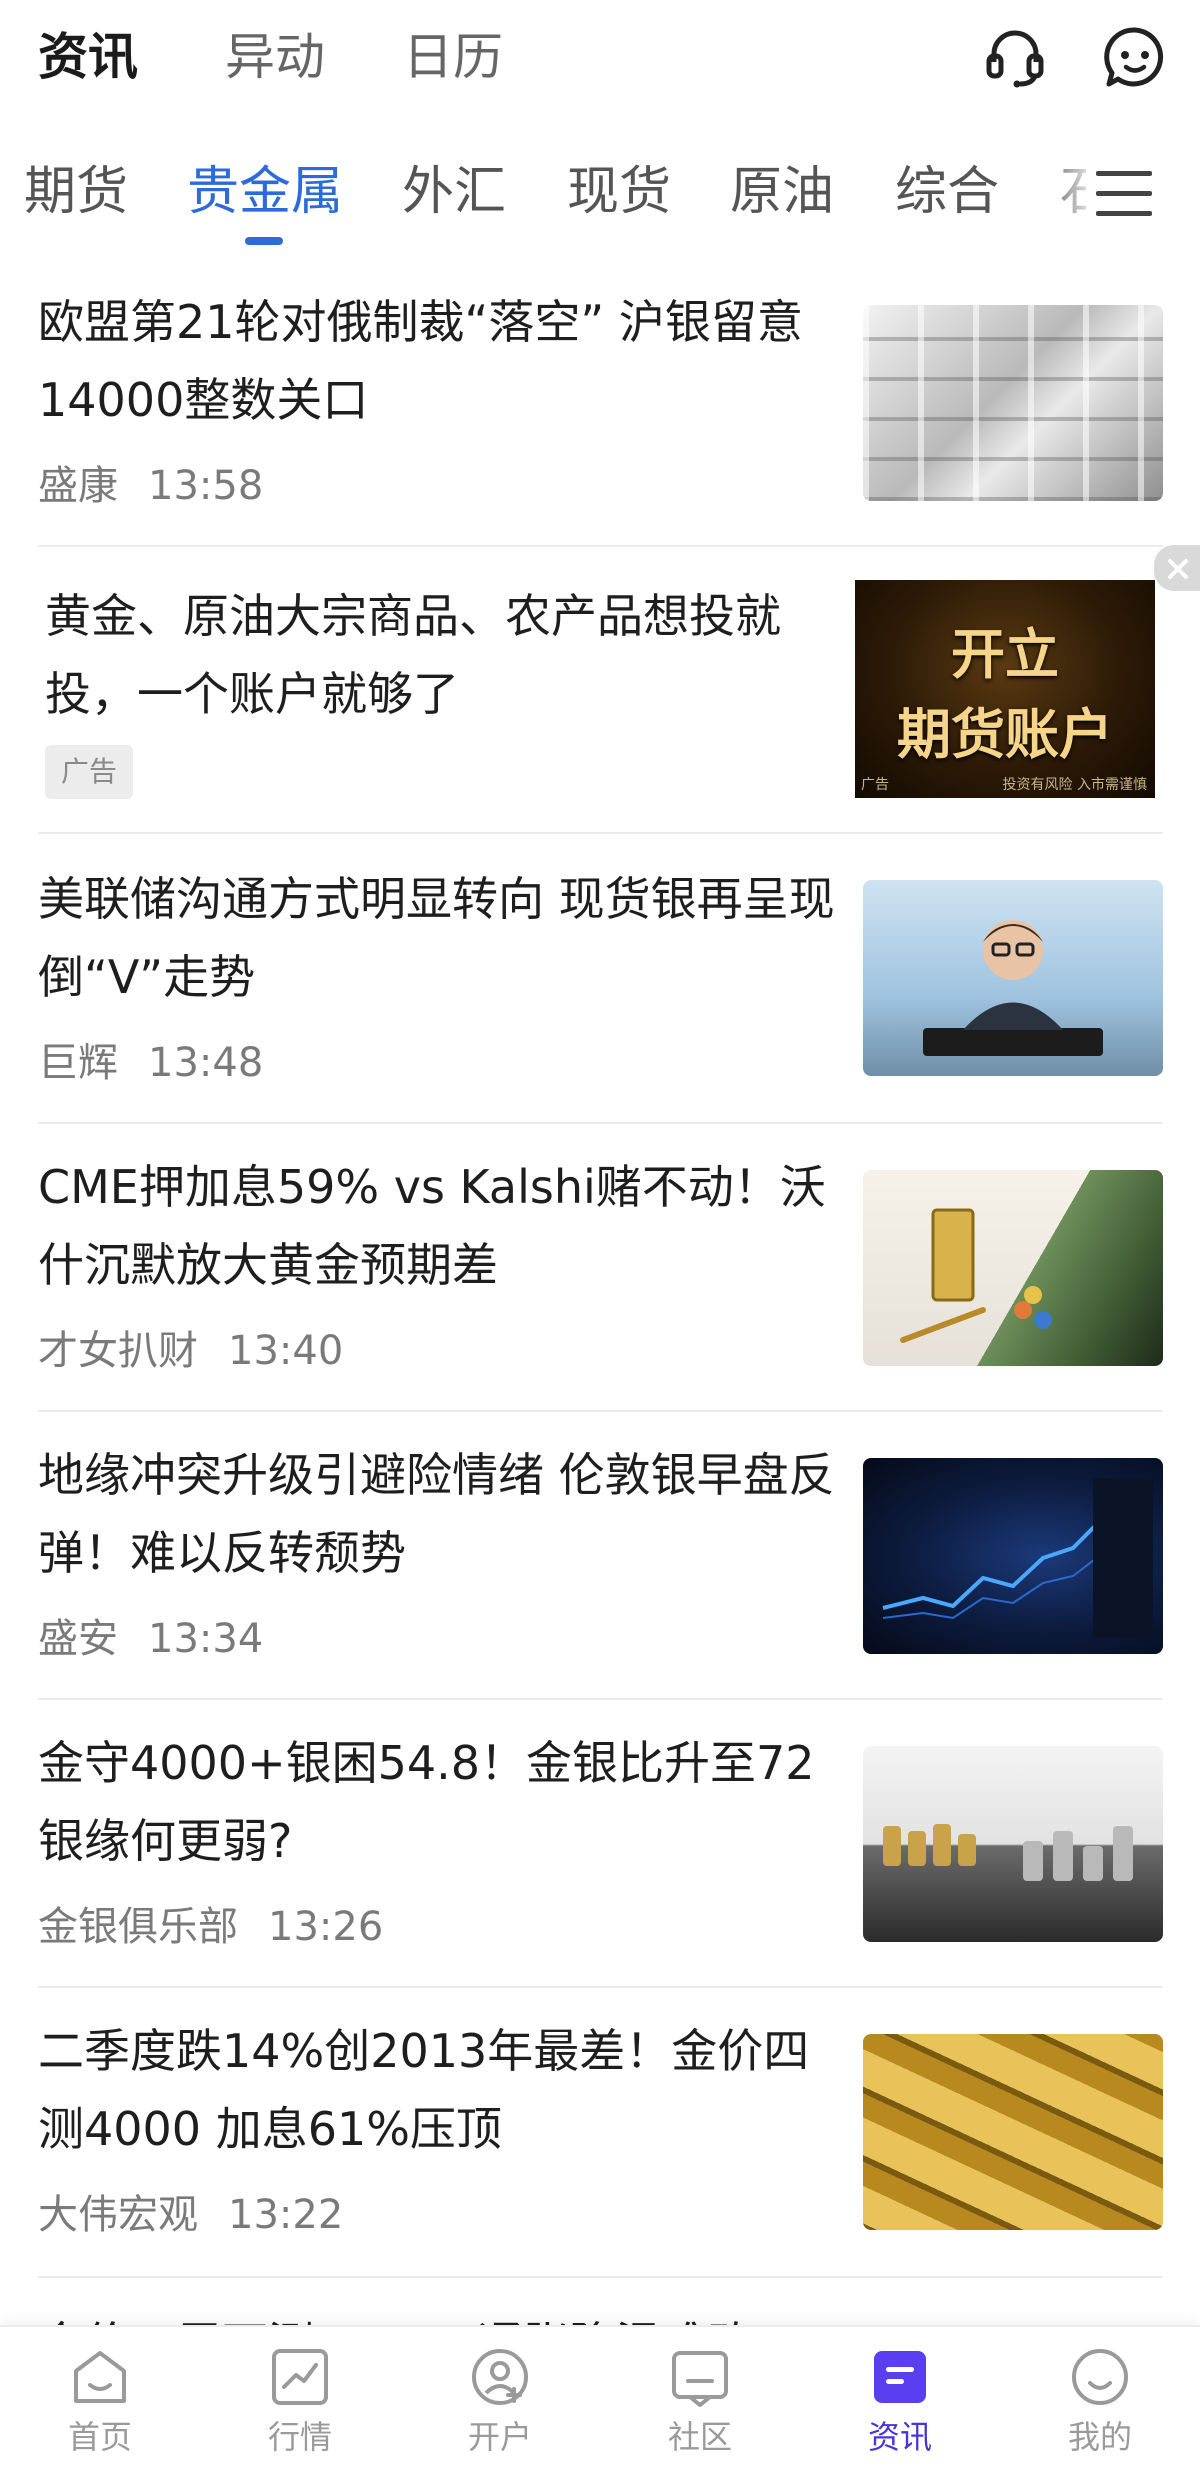 The image size is (1200, 2466). What do you see at coordinates (206, 1639) in the screenshot?
I see `news-time: 13:34` at bounding box center [206, 1639].